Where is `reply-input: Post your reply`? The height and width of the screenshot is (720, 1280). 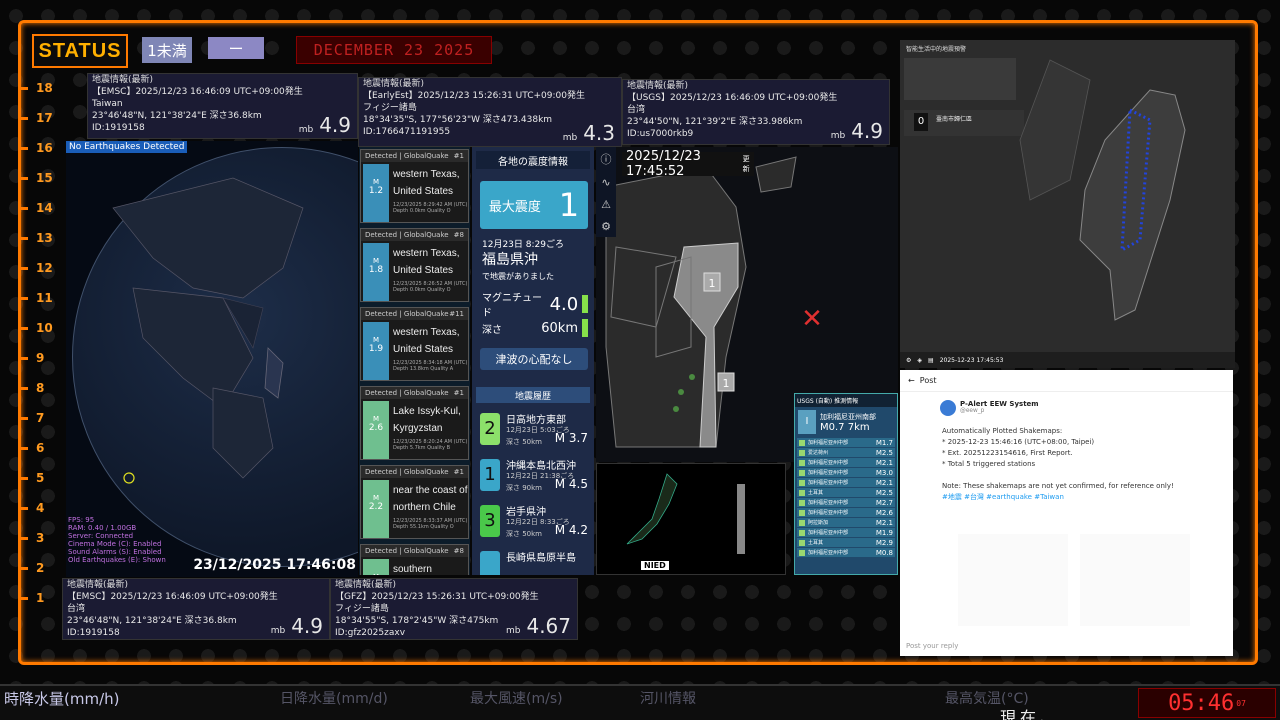
reply-input: Post your reply is located at coordinates (932, 646).